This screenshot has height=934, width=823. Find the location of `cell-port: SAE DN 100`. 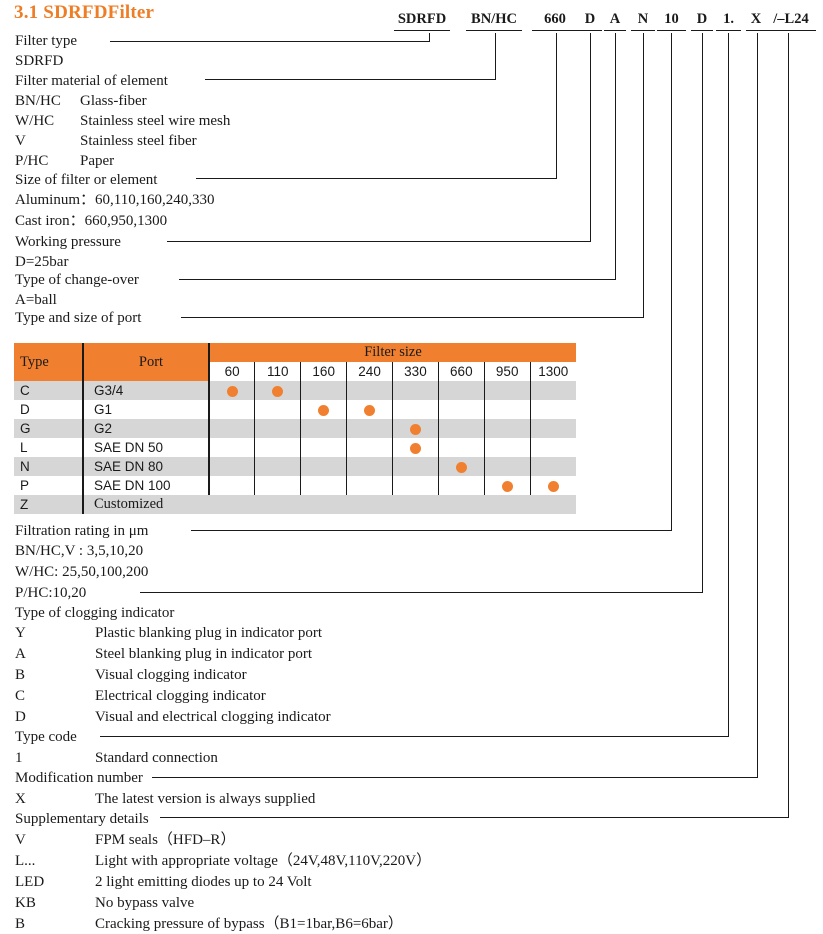

cell-port: SAE DN 100 is located at coordinates (145, 485).